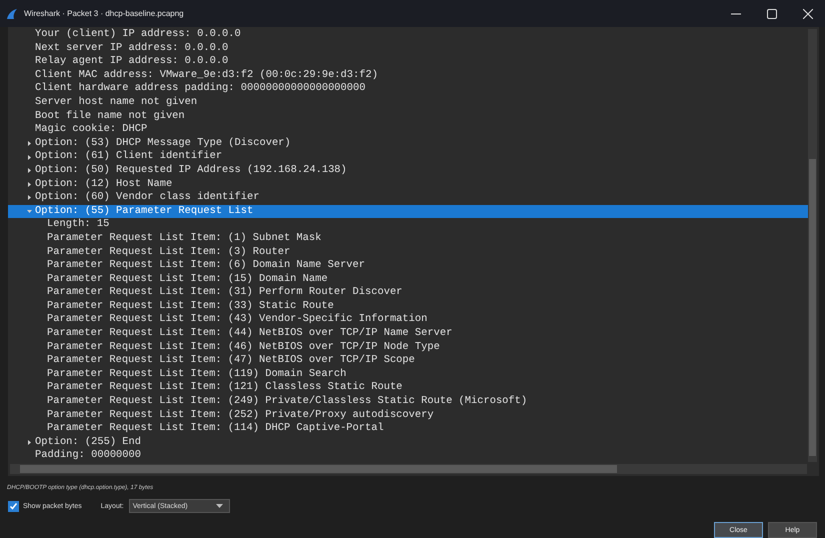 The image size is (825, 538). What do you see at coordinates (215, 429) in the screenshot?
I see `tree-item-text: Parameter Request List Item: (114) DHCP Captive-Portal` at bounding box center [215, 429].